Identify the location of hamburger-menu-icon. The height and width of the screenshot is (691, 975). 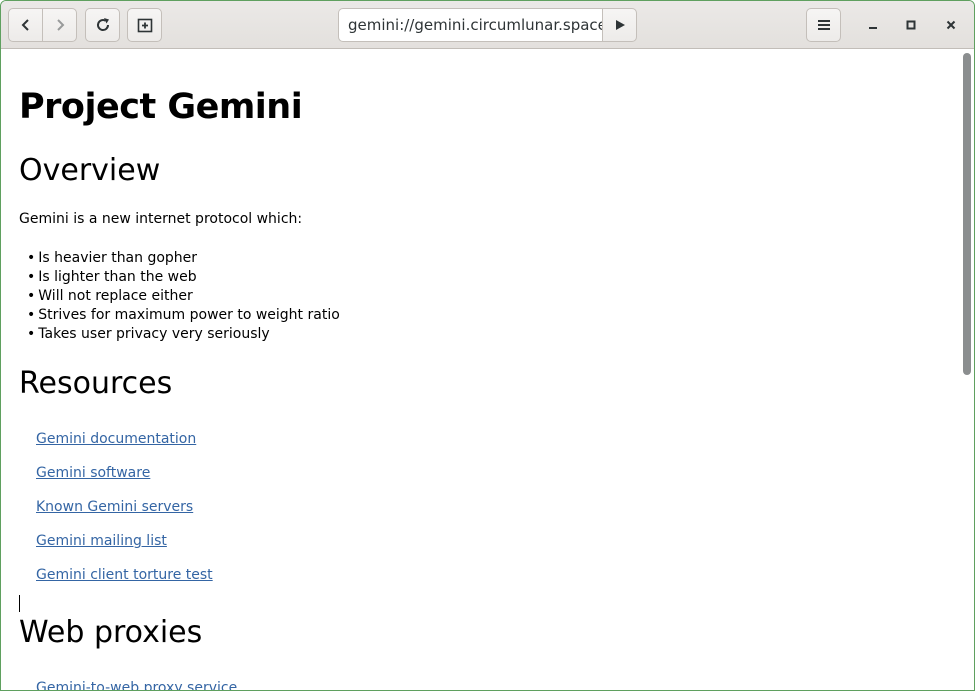
(824, 25).